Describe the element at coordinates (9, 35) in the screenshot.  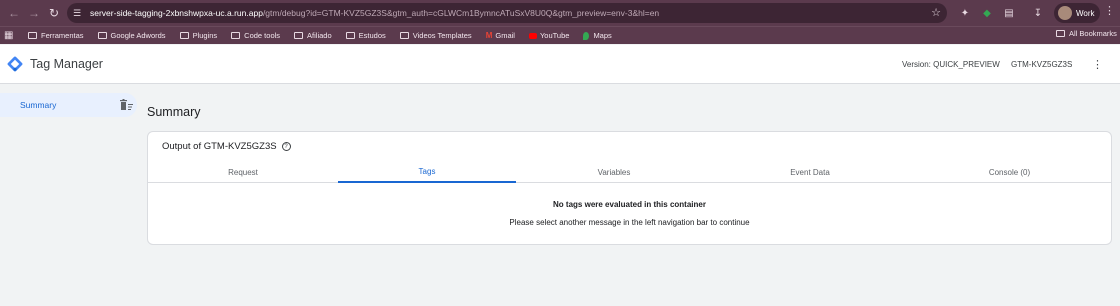
I see `apps-grid-icon: ▦` at that location.